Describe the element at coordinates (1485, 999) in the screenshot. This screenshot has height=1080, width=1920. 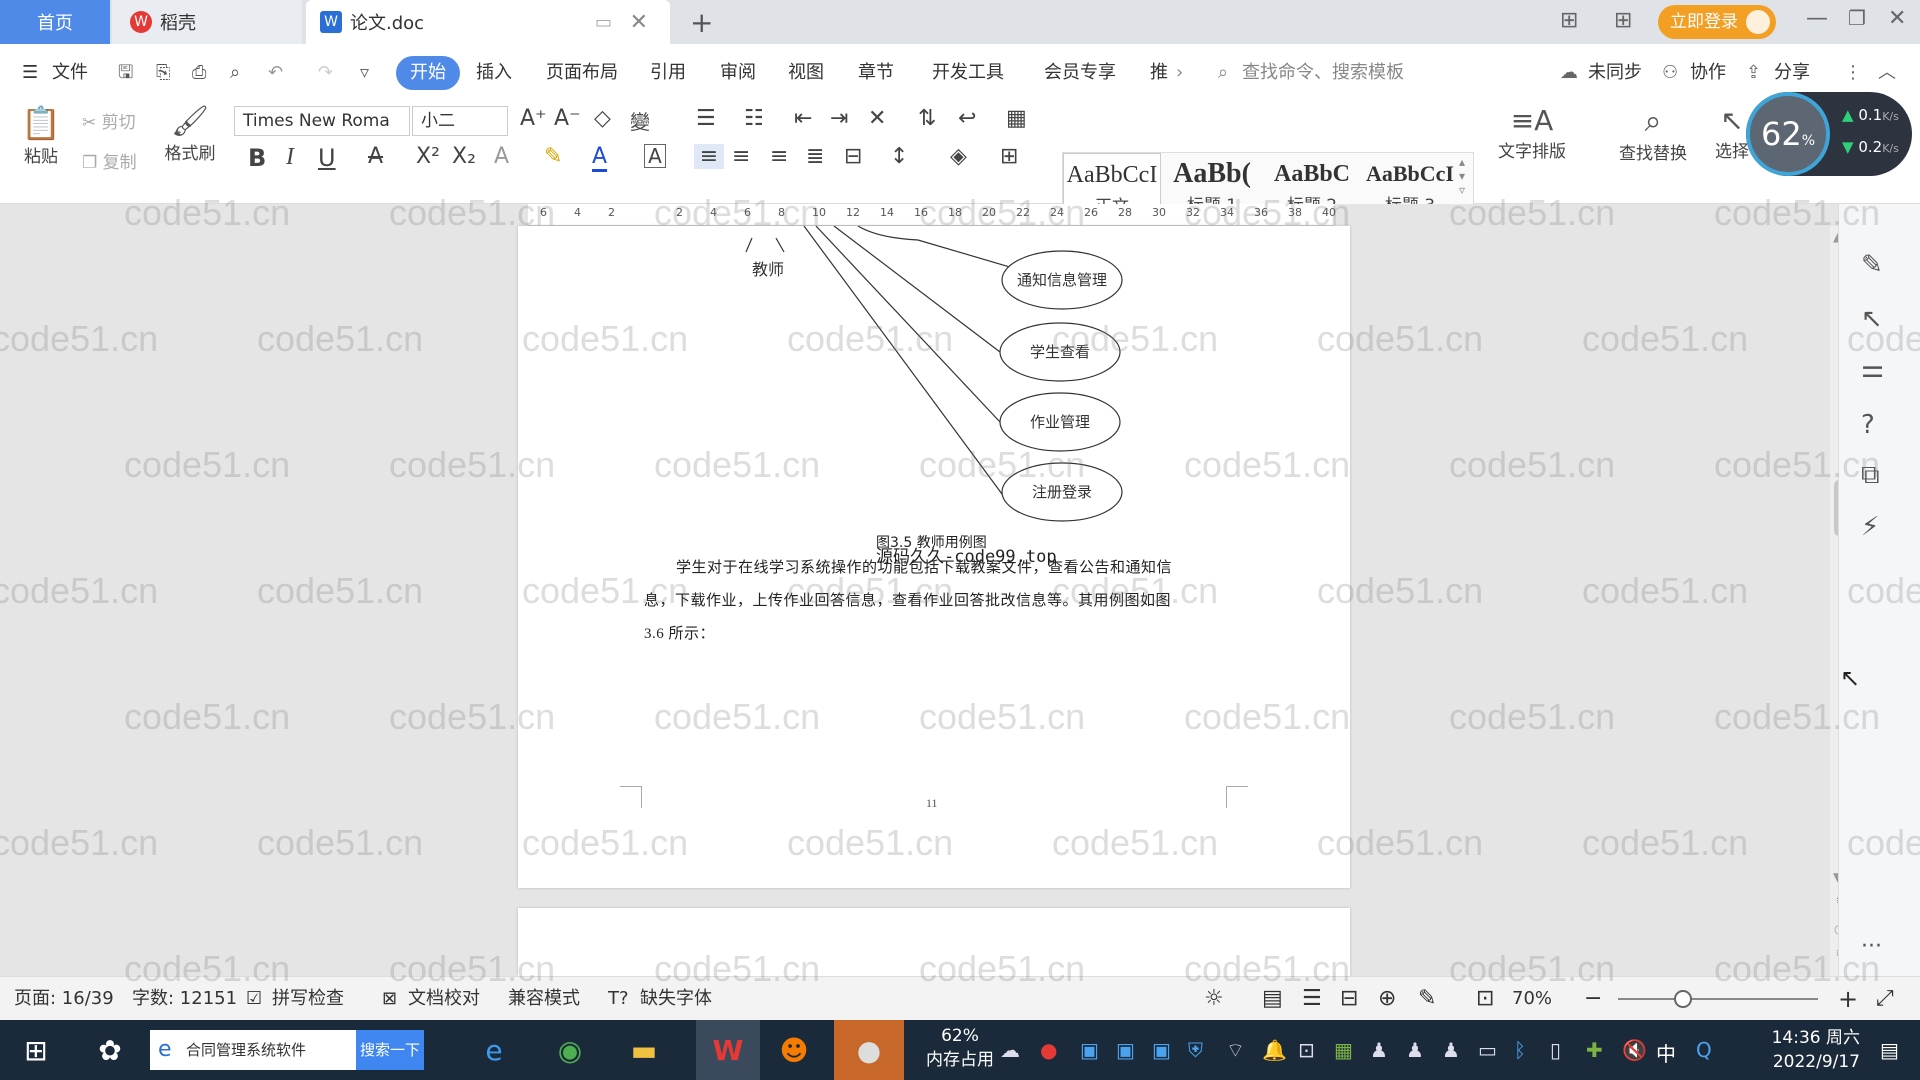
I see `fit-page-icon: ⊡` at that location.